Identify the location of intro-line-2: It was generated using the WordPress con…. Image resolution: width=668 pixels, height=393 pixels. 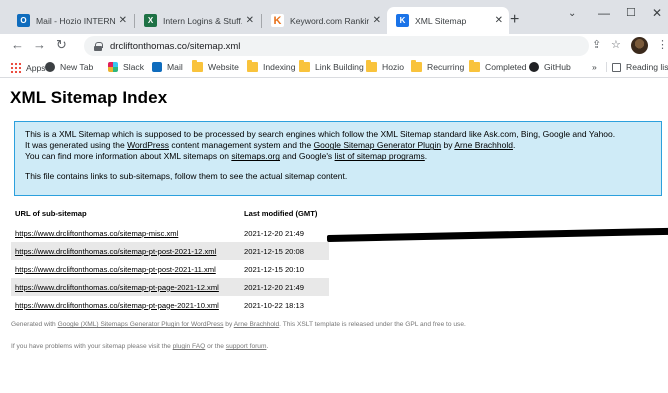
(338, 145).